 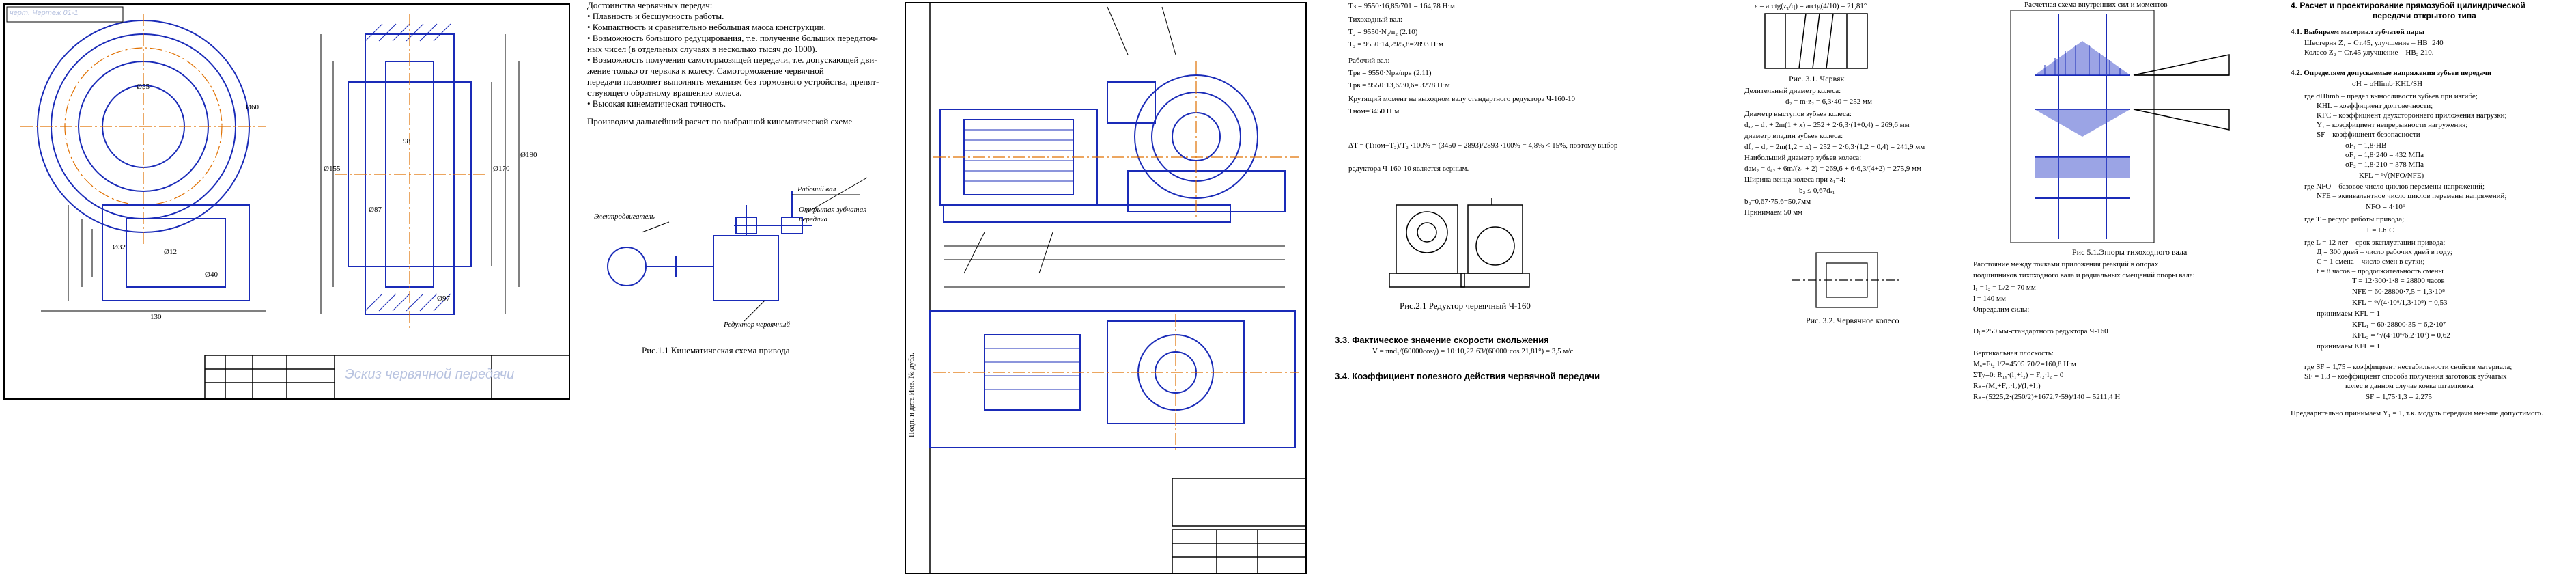 I want to click on calc-line: ΣTy=0: R₁ᵧ·(l₁+l₂) − Fᵣ₂·l₂ = 0, so click(x=2019, y=375).